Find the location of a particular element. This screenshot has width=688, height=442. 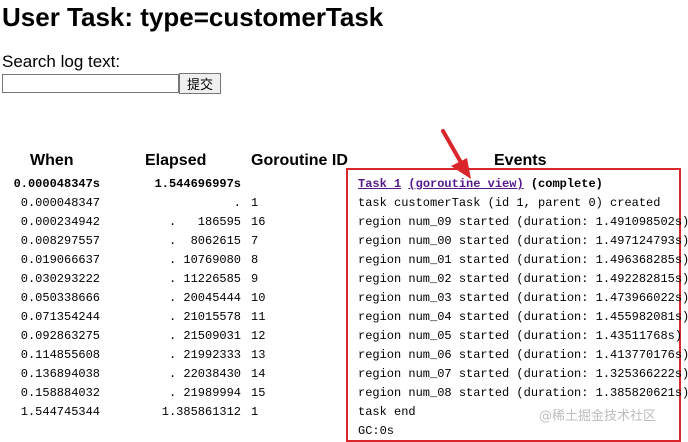

row-goroutine-id: 11 is located at coordinates (258, 317).